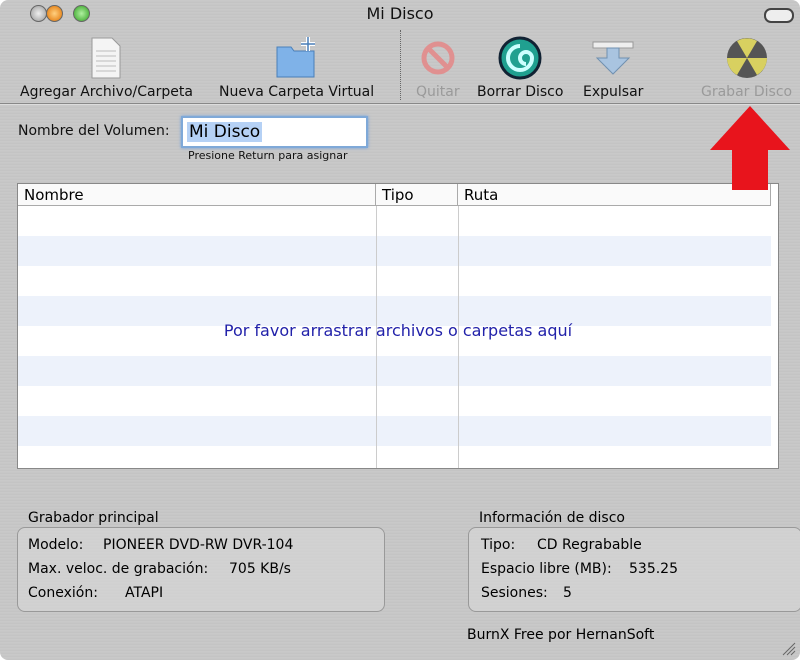 Image resolution: width=800 pixels, height=660 pixels. Describe the element at coordinates (225, 132) in the screenshot. I see `volume-name-value: Mi Disco` at that location.